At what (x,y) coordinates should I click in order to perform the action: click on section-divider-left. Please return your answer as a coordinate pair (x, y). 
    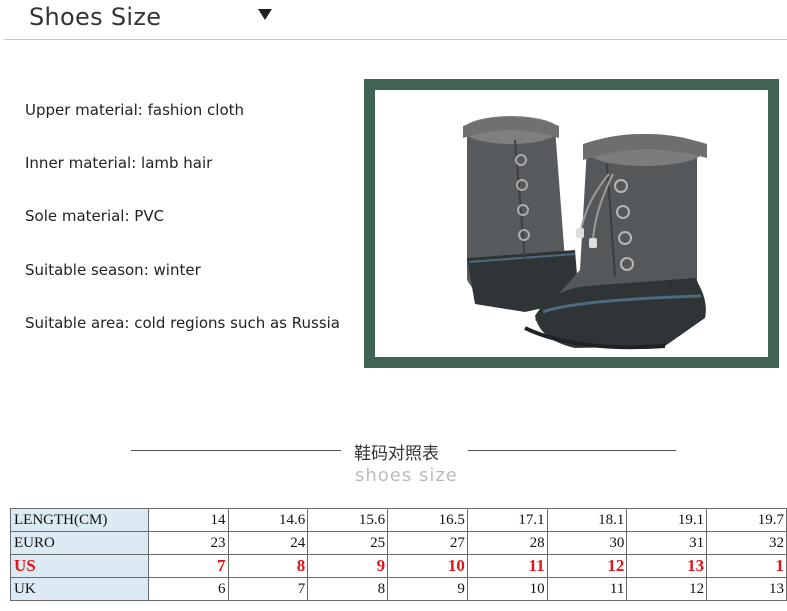
    Looking at the image, I should click on (236, 450).